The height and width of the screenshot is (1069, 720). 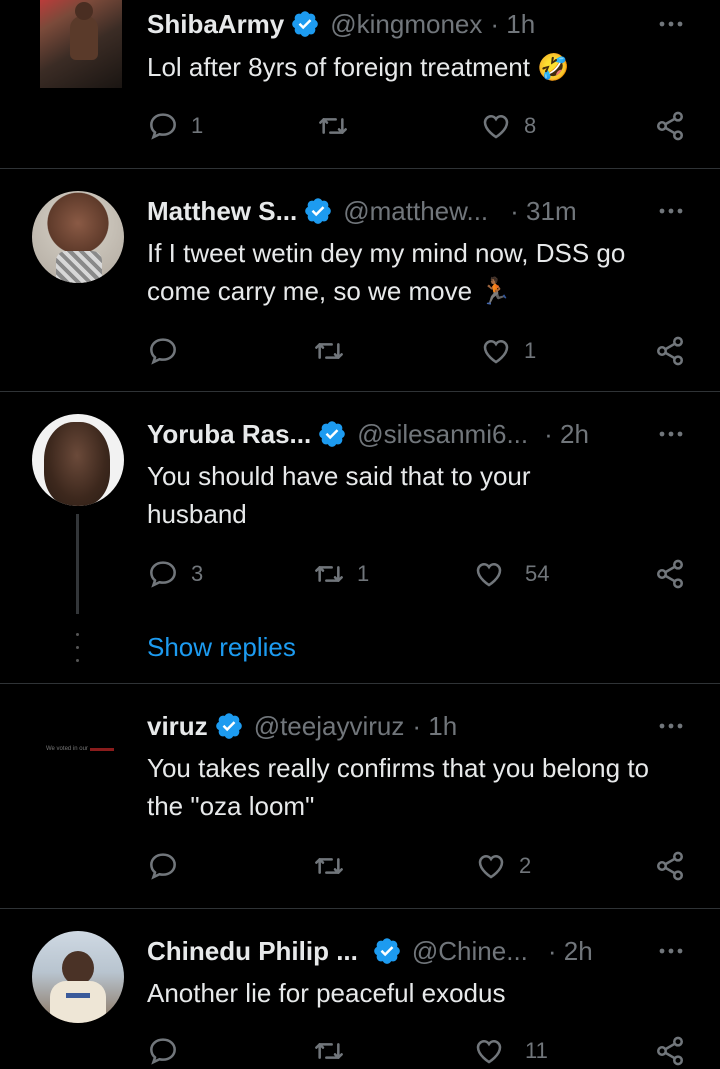 I want to click on tweet-actions: 11, so click(x=419, y=1051).